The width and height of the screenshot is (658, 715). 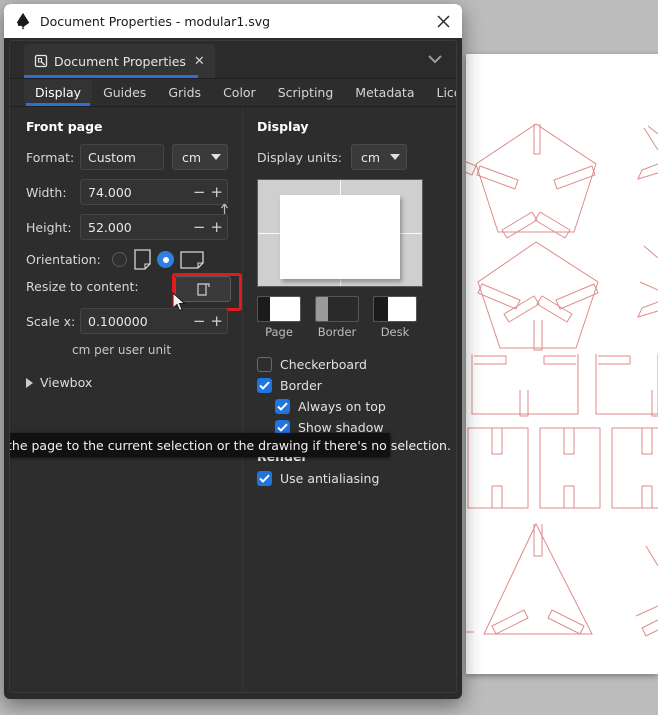 I want to click on tab-license: License, so click(x=441, y=92).